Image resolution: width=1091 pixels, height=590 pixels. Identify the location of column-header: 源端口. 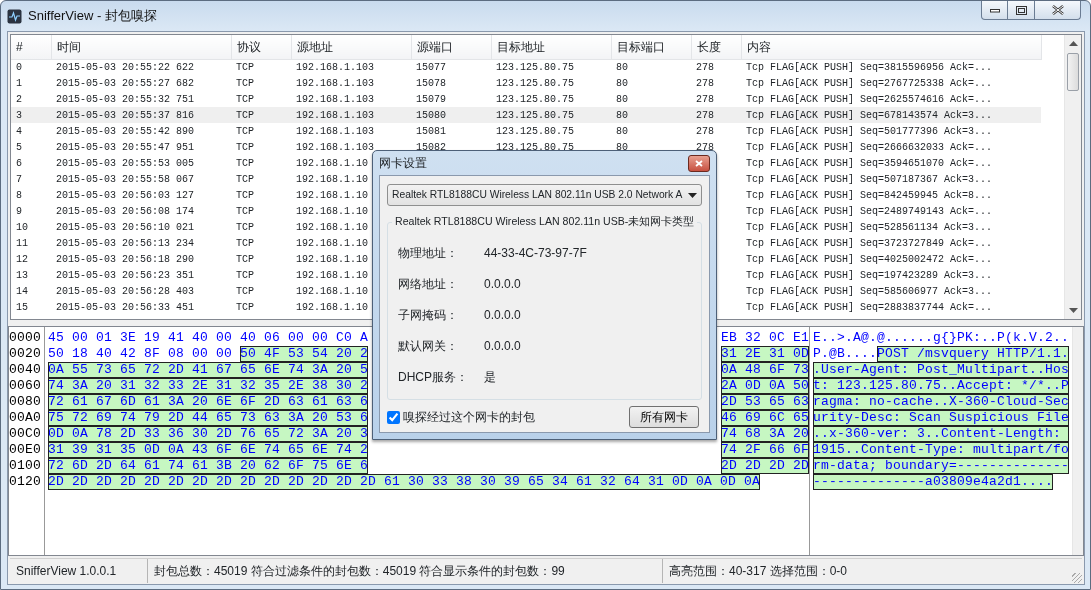
(451, 47).